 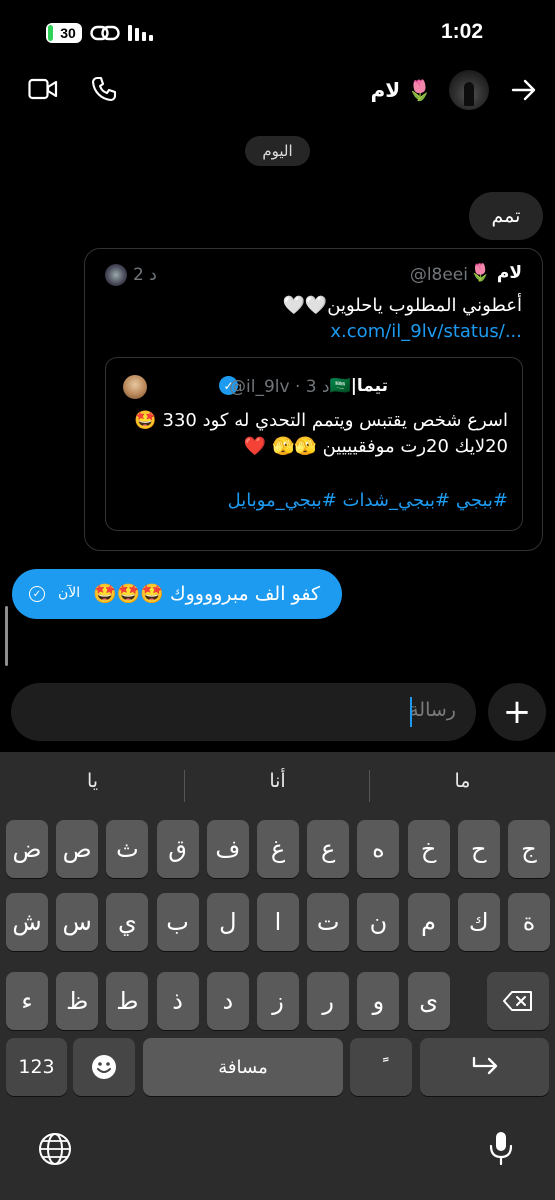 What do you see at coordinates (495, 273) in the screenshot?
I see `post-author-name: لام 🌷` at bounding box center [495, 273].